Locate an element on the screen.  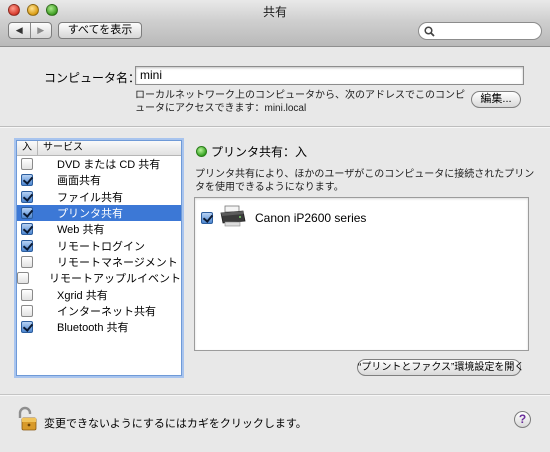
help-button: ? is located at coordinates (522, 419).